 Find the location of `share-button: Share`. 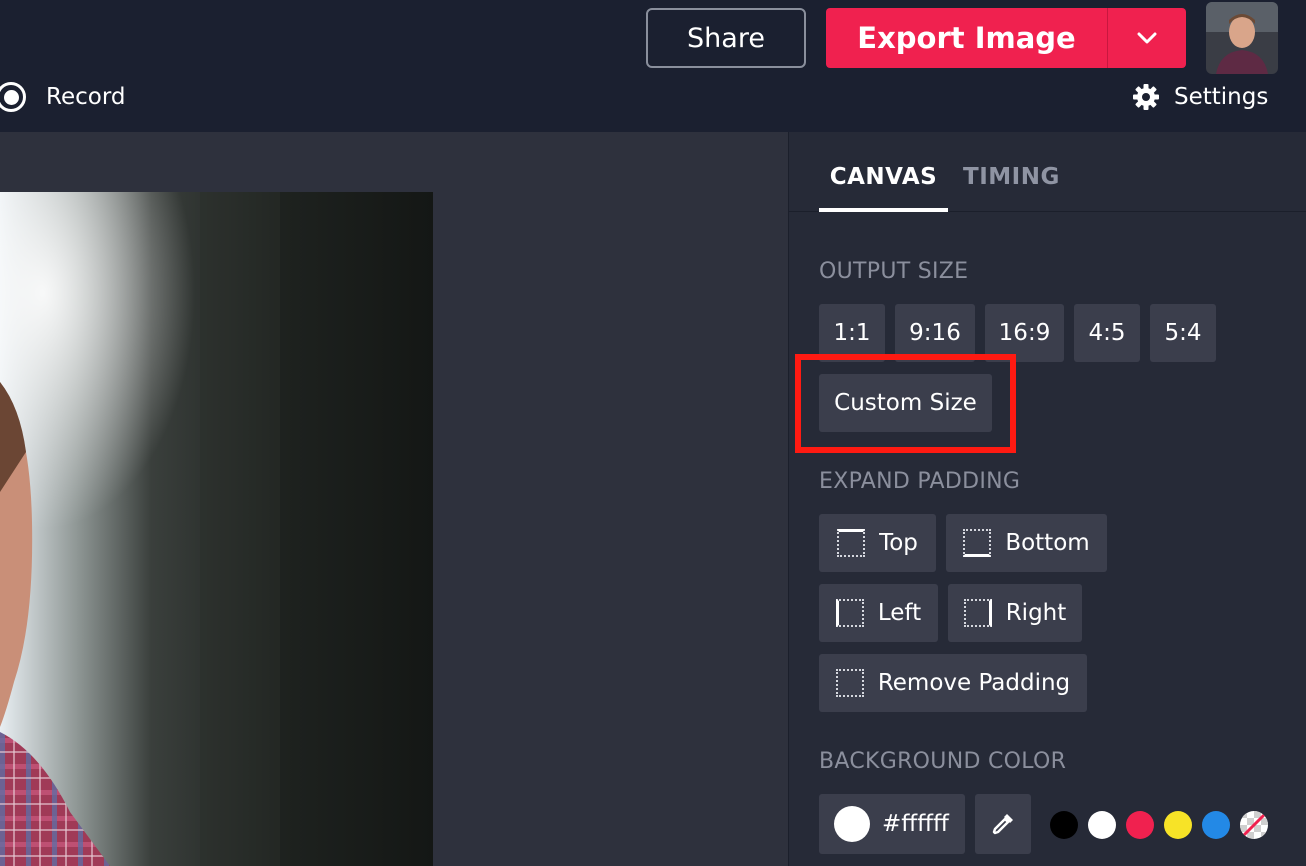

share-button: Share is located at coordinates (726, 38).